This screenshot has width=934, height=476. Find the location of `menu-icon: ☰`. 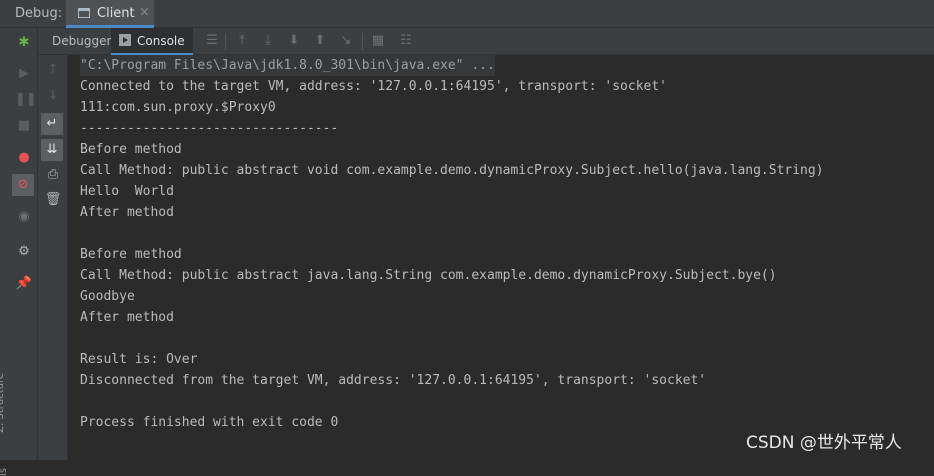

menu-icon: ☰ is located at coordinates (212, 41).